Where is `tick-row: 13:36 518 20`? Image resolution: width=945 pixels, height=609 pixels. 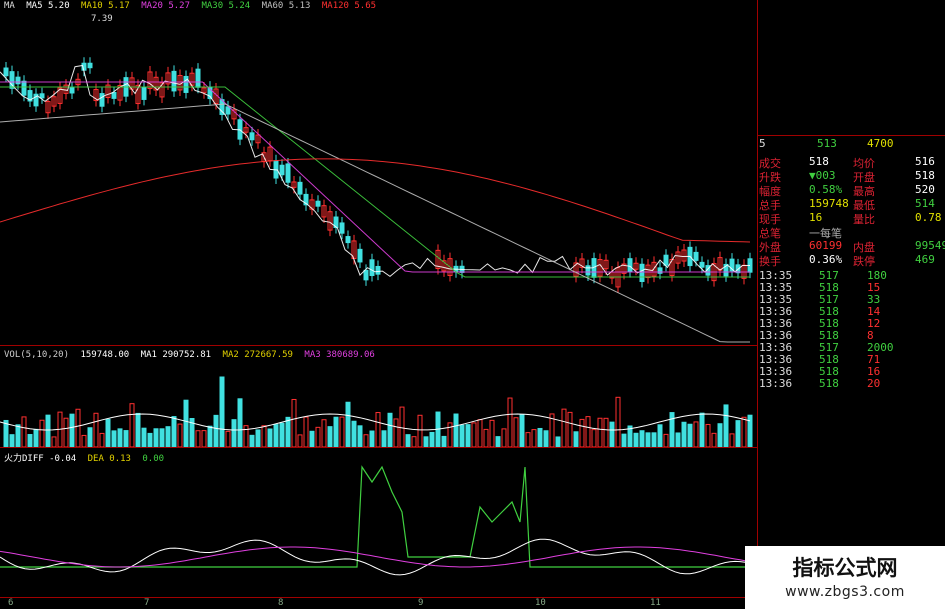
tick-row: 13:36 518 20 is located at coordinates (851, 383).